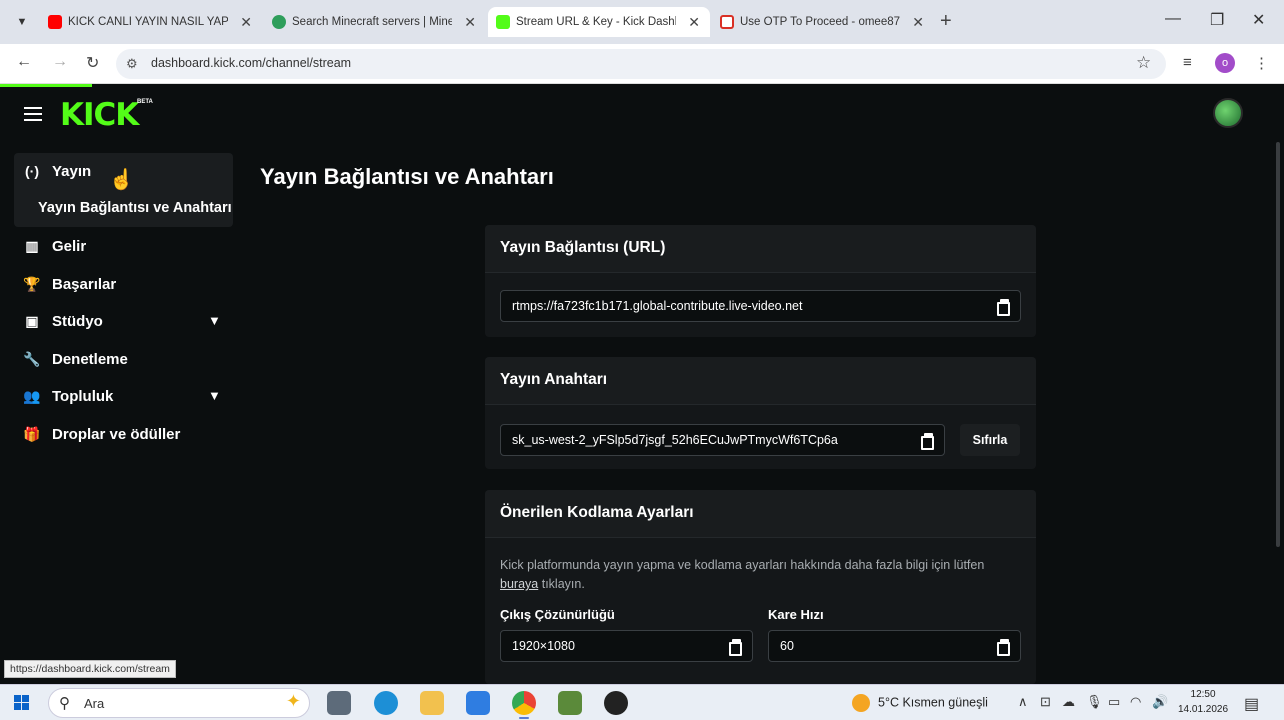  What do you see at coordinates (179, 703) in the screenshot?
I see `taskbar-search: ⚲ Ara ✦` at bounding box center [179, 703].